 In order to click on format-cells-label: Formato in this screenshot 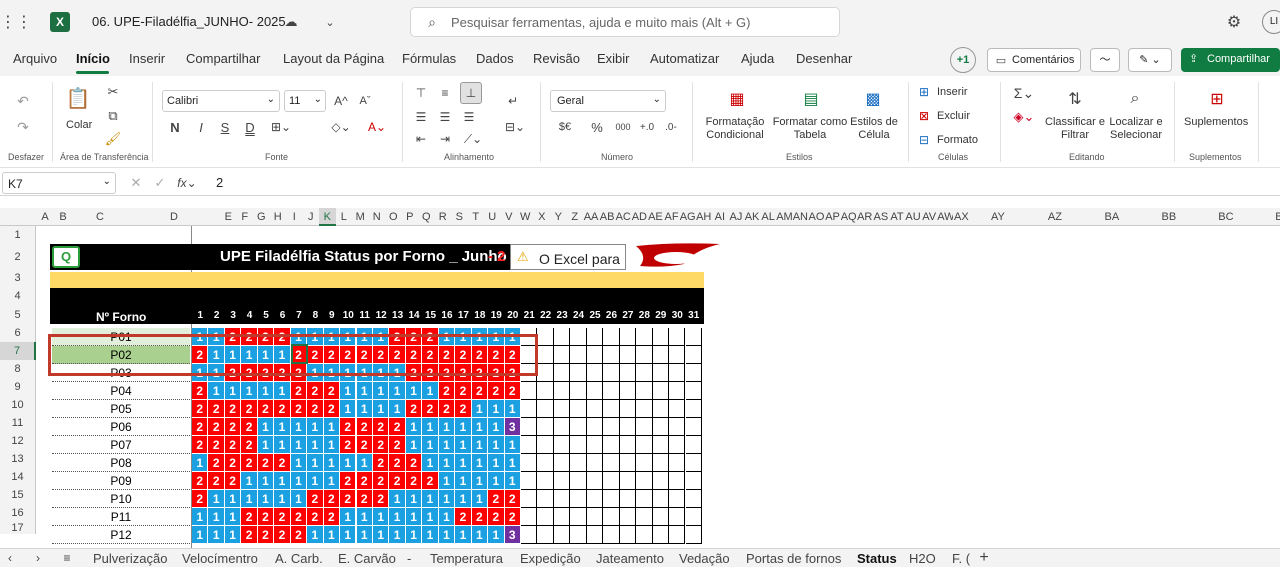, I will do `click(957, 140)`.